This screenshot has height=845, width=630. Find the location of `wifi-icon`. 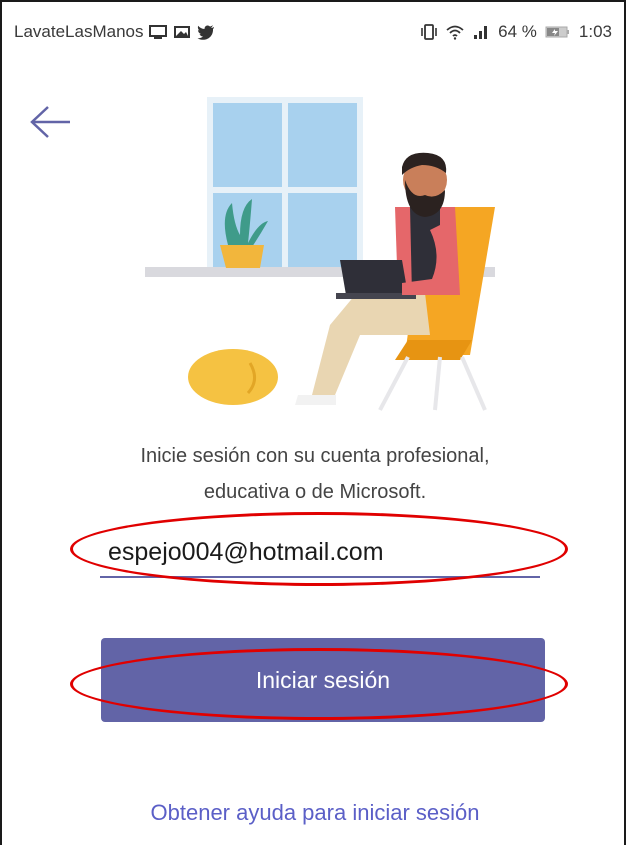

wifi-icon is located at coordinates (455, 32).